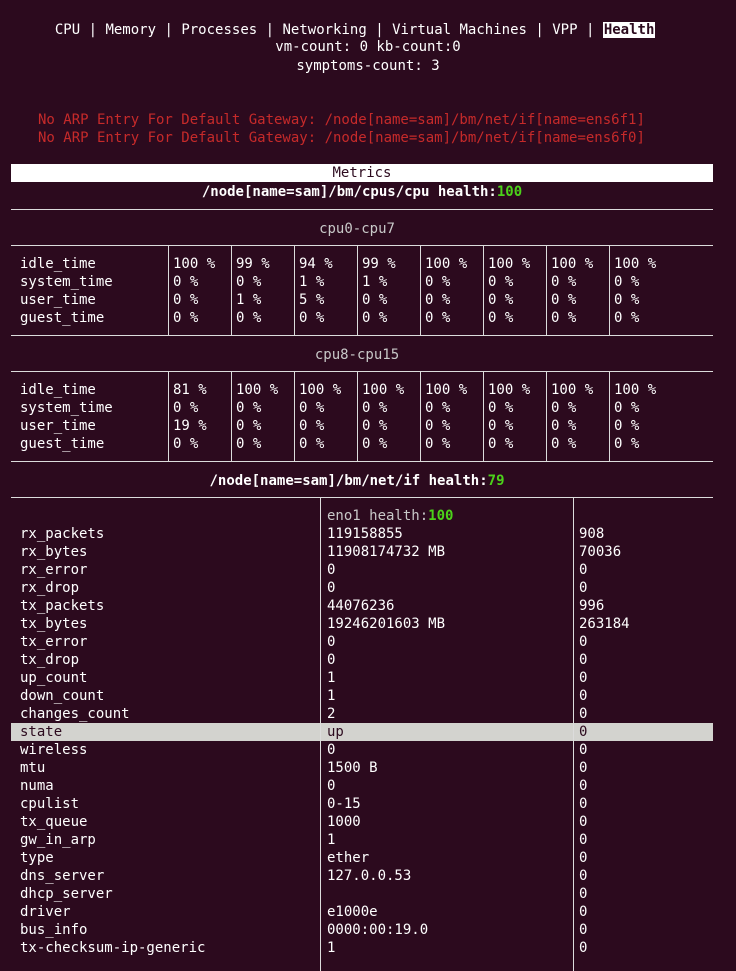  What do you see at coordinates (37, 858) in the screenshot?
I see `metric-name: type` at bounding box center [37, 858].